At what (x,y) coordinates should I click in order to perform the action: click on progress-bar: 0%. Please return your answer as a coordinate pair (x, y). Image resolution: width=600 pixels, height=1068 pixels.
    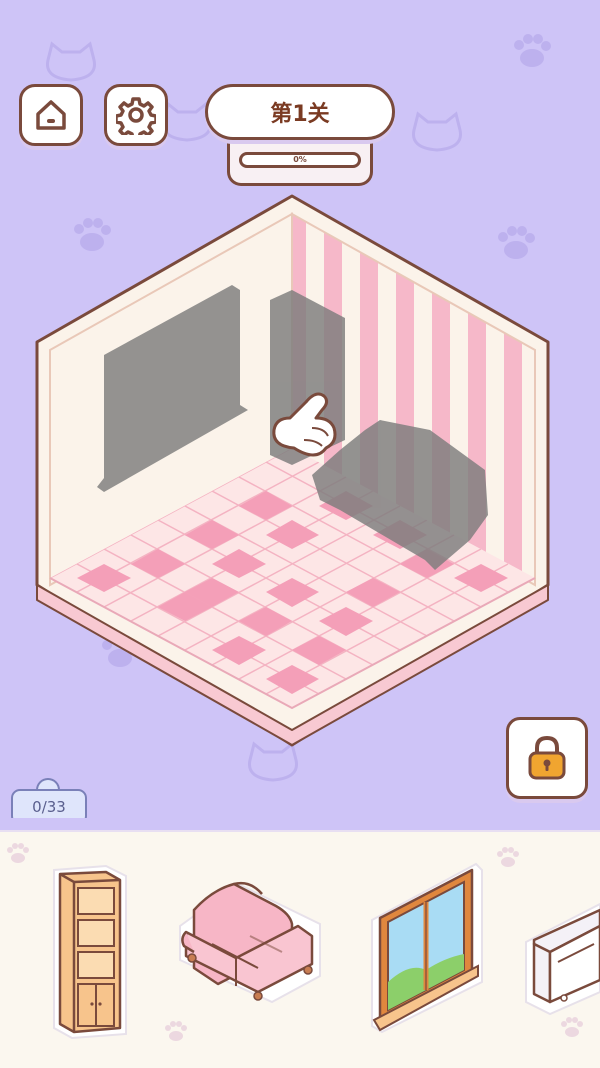
    Looking at the image, I should click on (300, 160).